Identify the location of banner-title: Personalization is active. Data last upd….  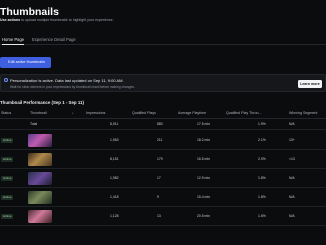
(67, 80).